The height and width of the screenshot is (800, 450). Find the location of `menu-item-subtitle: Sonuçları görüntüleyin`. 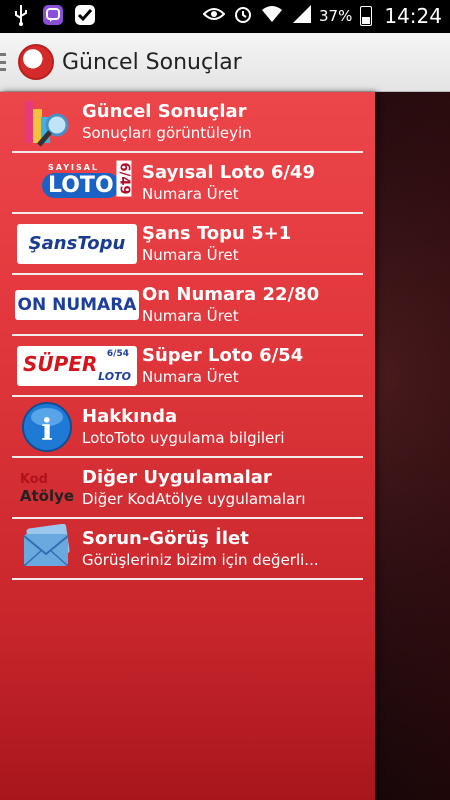

menu-item-subtitle: Sonuçları görüntüleyin is located at coordinates (167, 132).